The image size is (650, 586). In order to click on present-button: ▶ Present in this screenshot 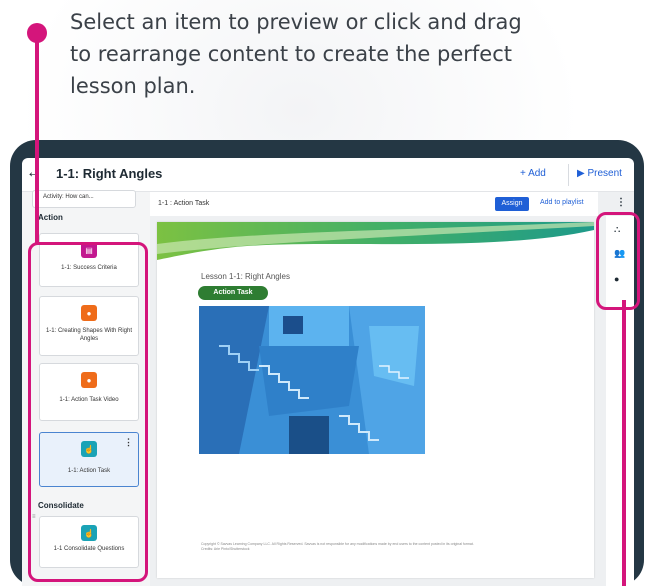, I will do `click(599, 173)`.